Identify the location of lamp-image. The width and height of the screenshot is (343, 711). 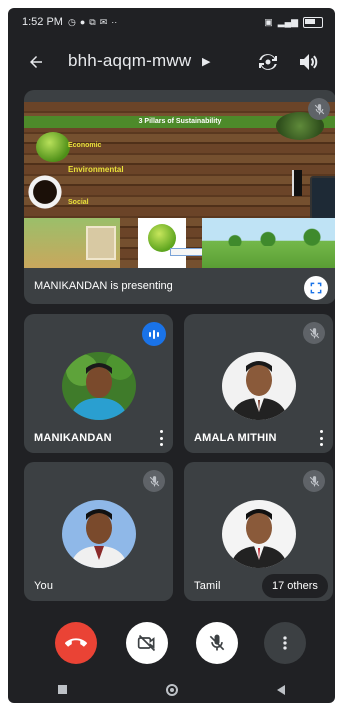
(297, 183).